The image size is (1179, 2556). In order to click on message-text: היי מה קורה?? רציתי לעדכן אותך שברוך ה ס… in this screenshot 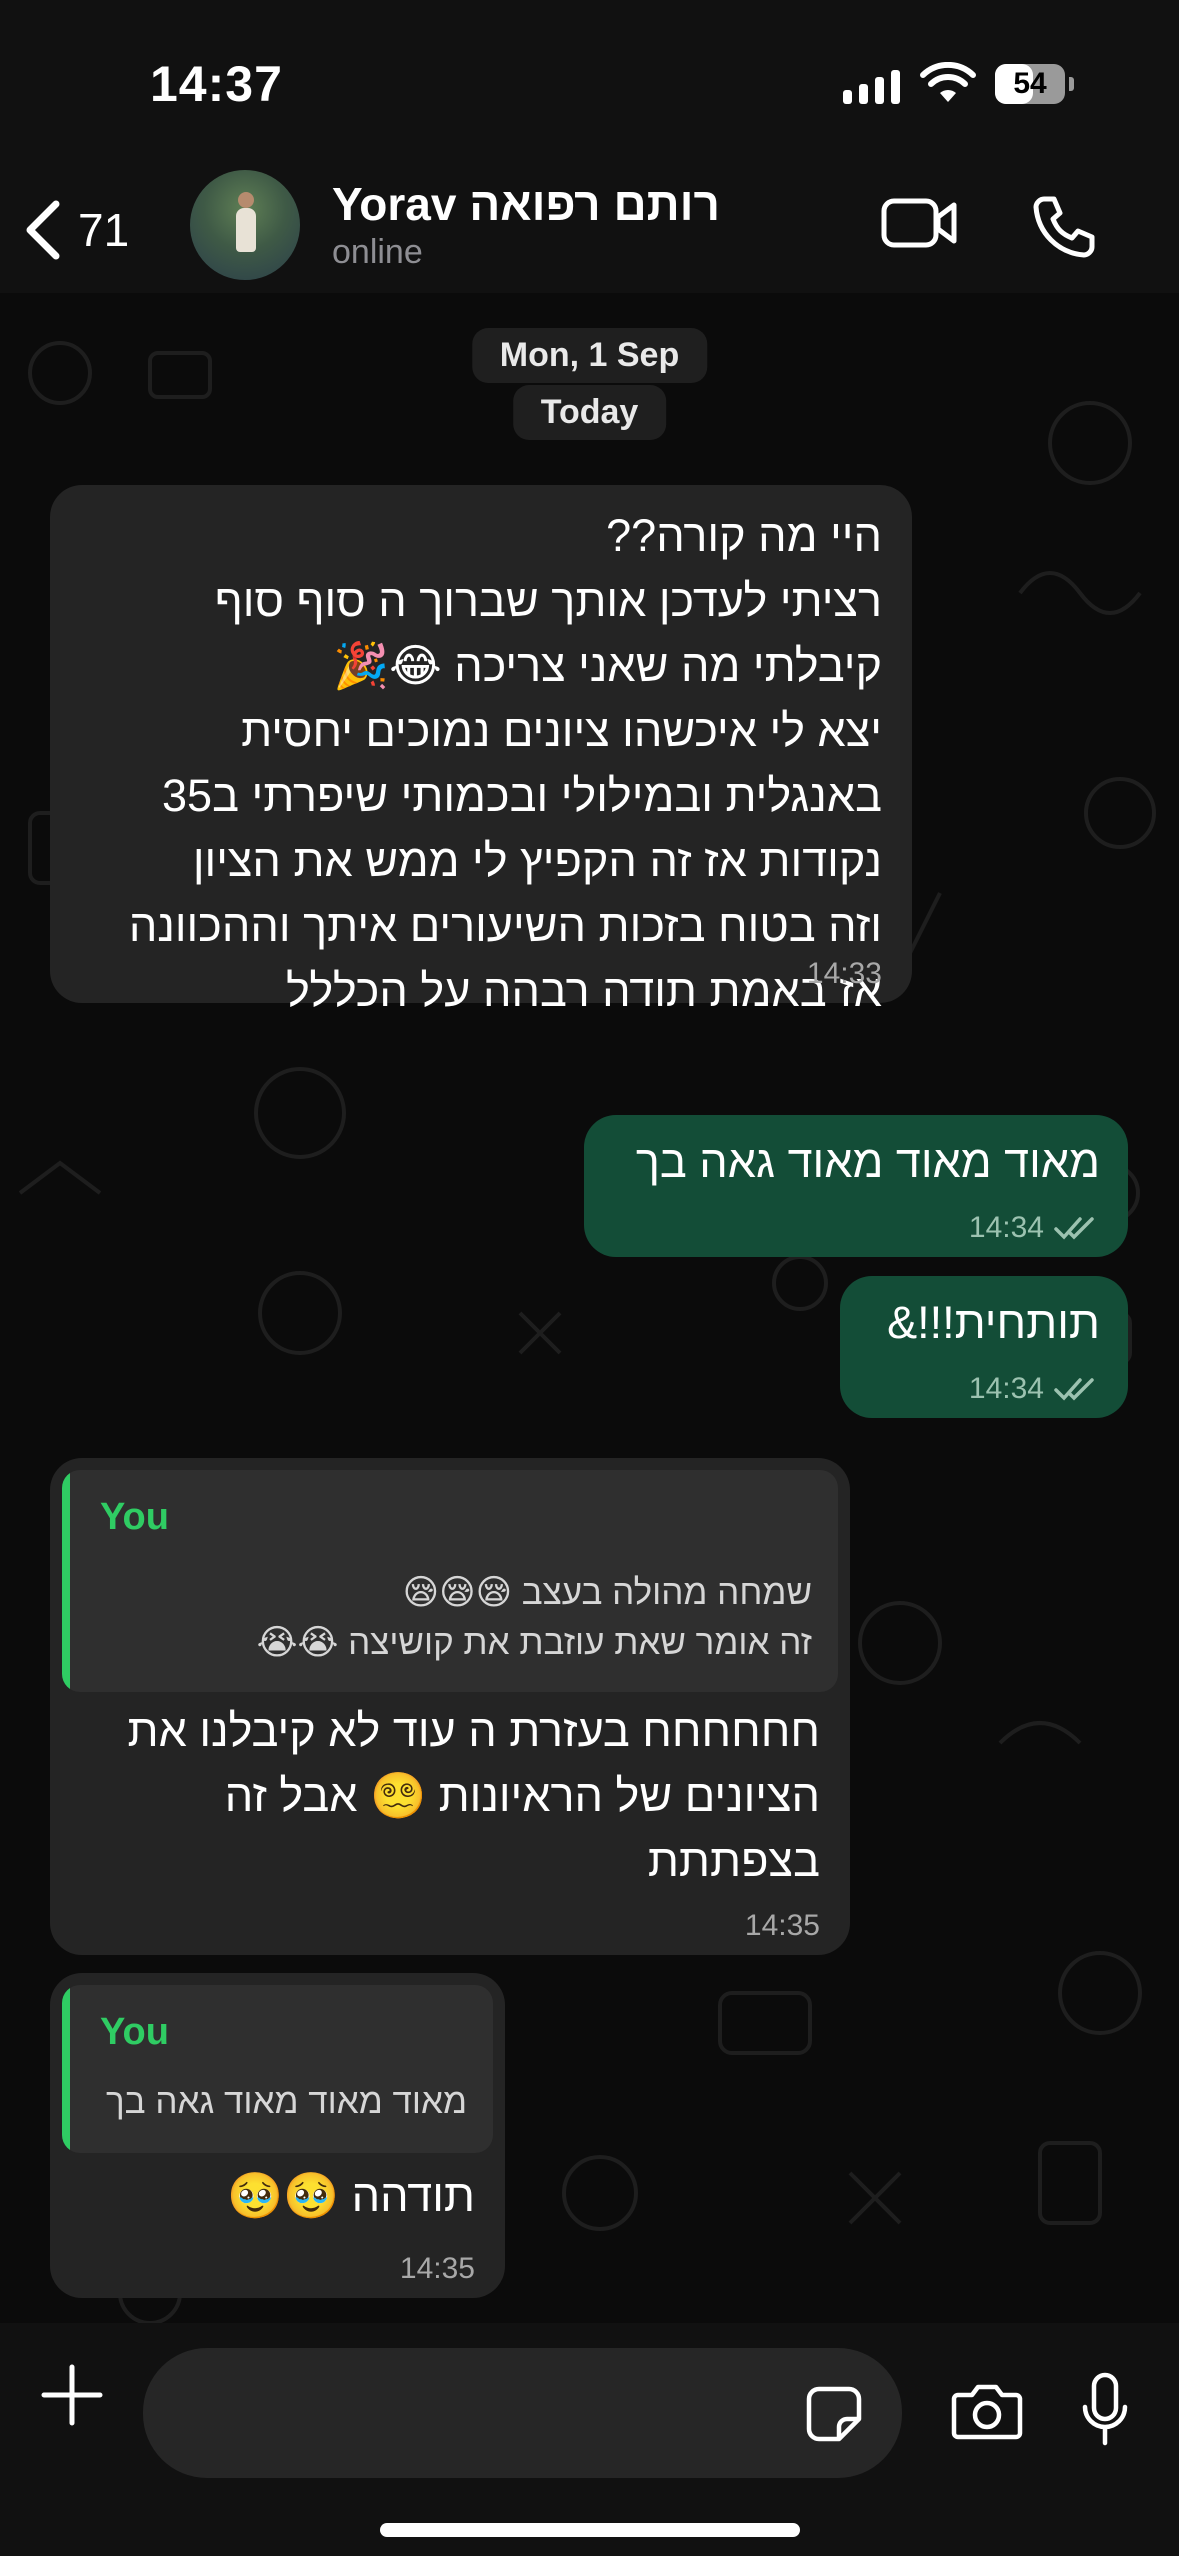, I will do `click(505, 763)`.